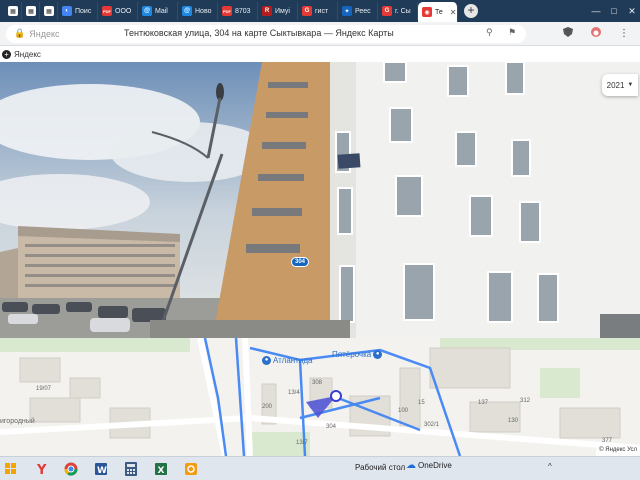 This screenshot has height=480, width=640. What do you see at coordinates (11, 469) in the screenshot?
I see `start-icon` at bounding box center [11, 469].